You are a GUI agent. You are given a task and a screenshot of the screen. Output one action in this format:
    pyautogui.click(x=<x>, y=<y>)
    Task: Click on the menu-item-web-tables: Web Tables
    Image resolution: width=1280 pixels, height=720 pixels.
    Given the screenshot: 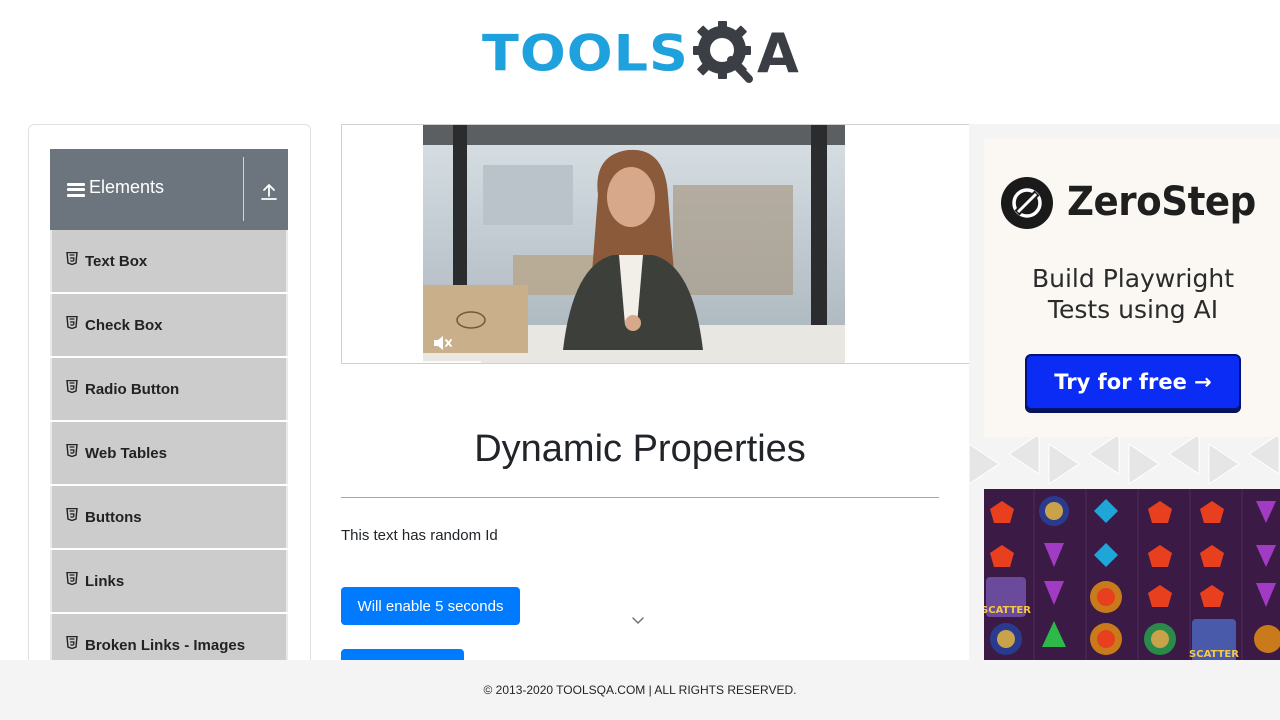 What is the action you would take?
    pyautogui.click(x=169, y=453)
    